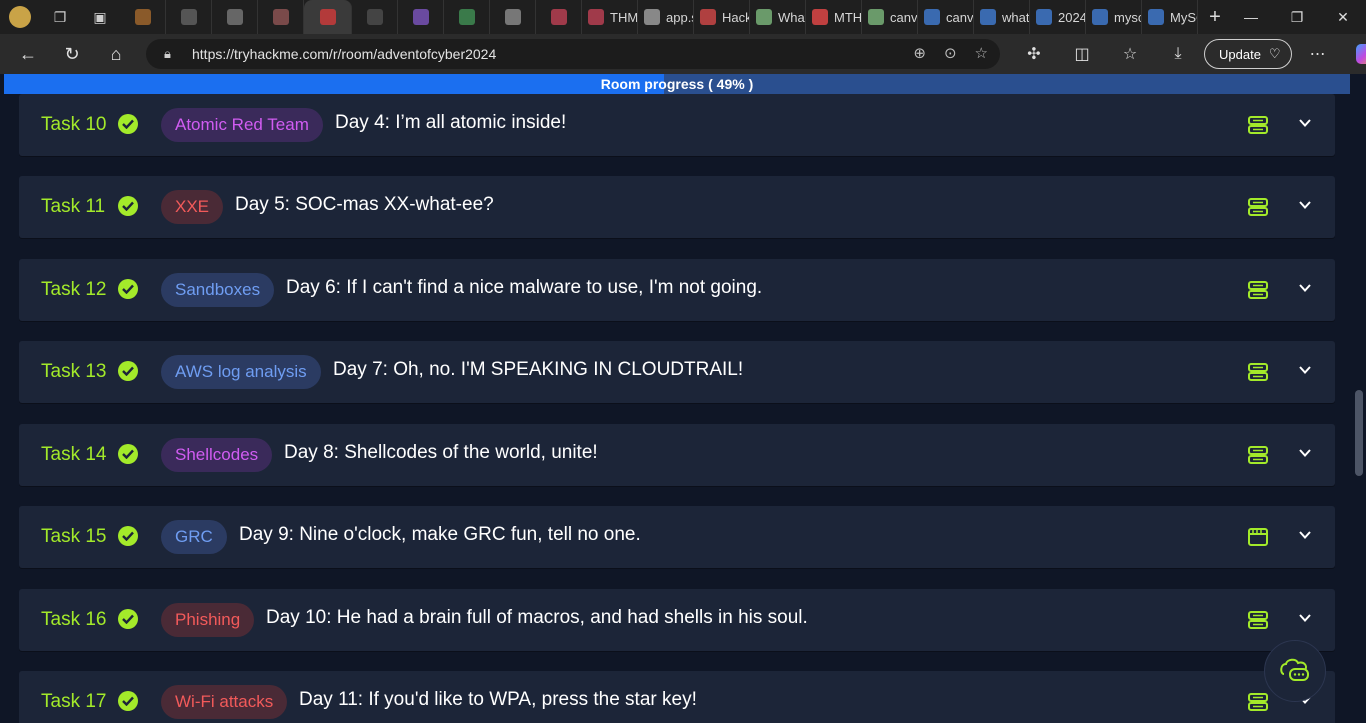  Describe the element at coordinates (1130, 54) in the screenshot. I see `favorites-icon: ☆` at that location.